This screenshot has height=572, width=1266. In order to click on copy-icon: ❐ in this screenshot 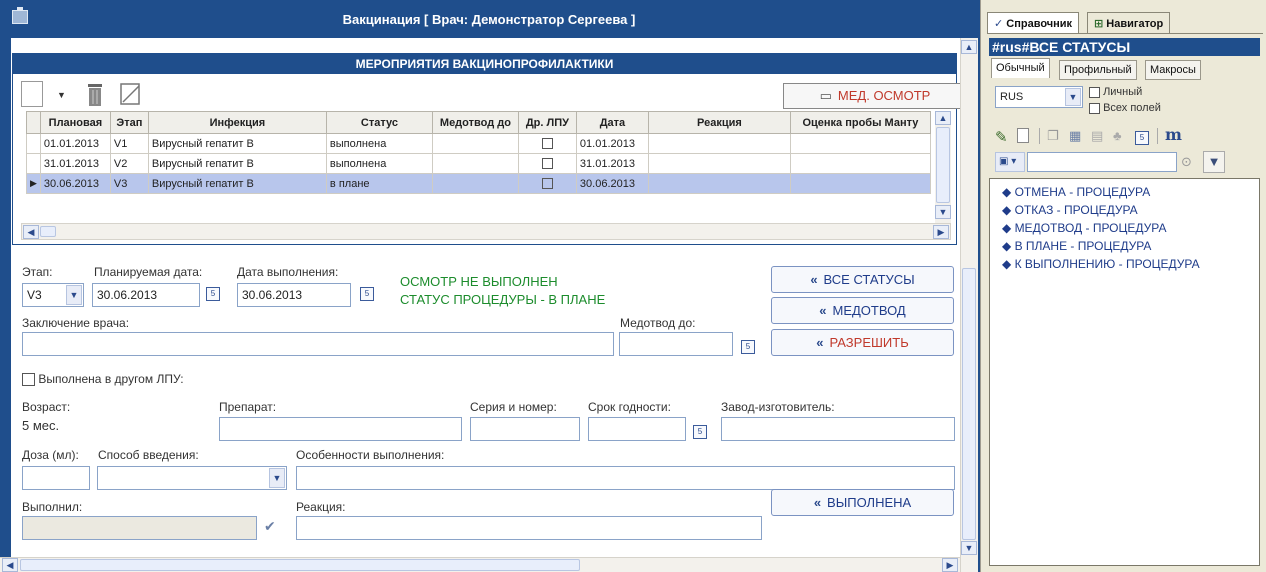, I will do `click(1053, 136)`.